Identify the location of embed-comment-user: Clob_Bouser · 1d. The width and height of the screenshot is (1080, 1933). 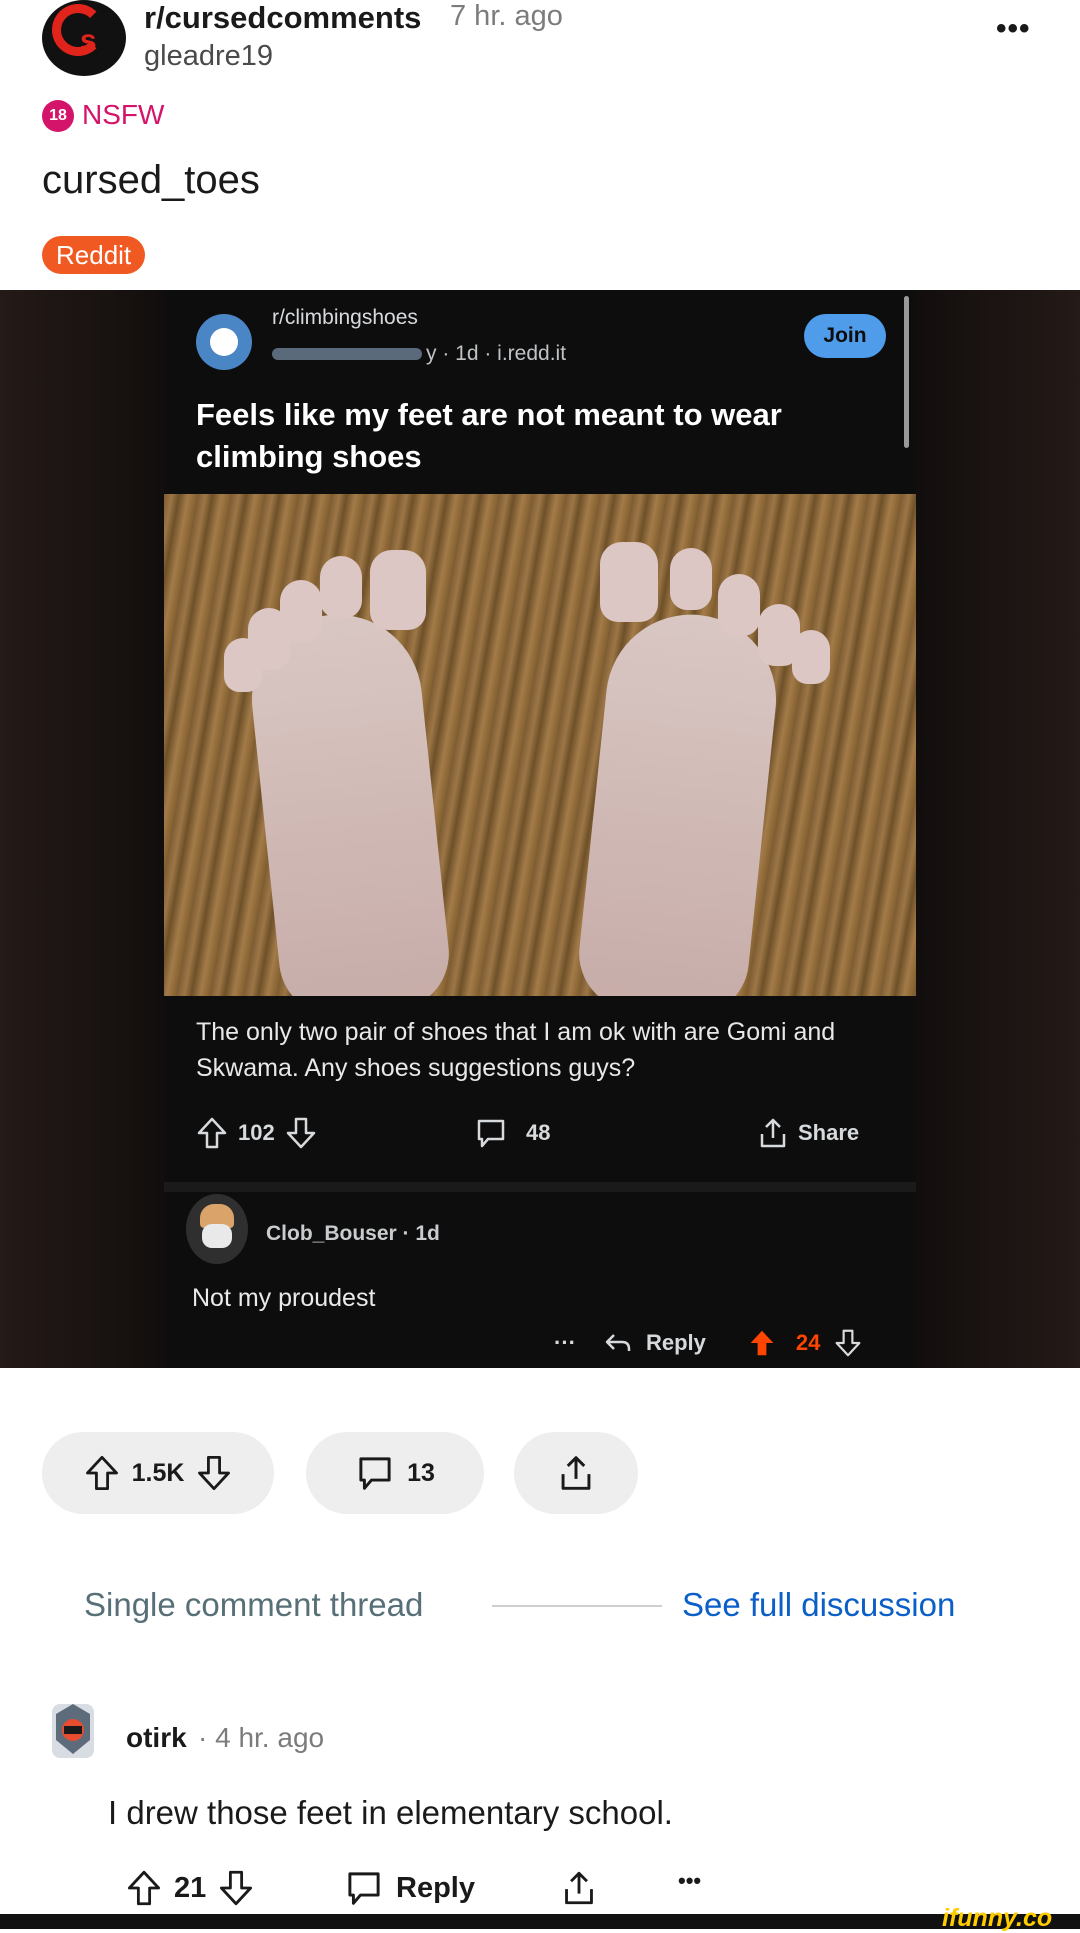
(353, 1233).